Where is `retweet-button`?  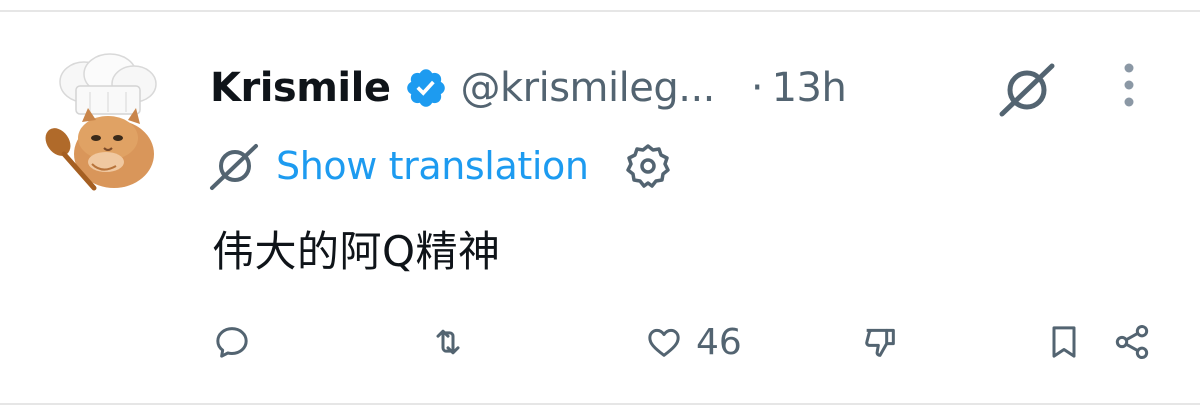 retweet-button is located at coordinates (448, 342).